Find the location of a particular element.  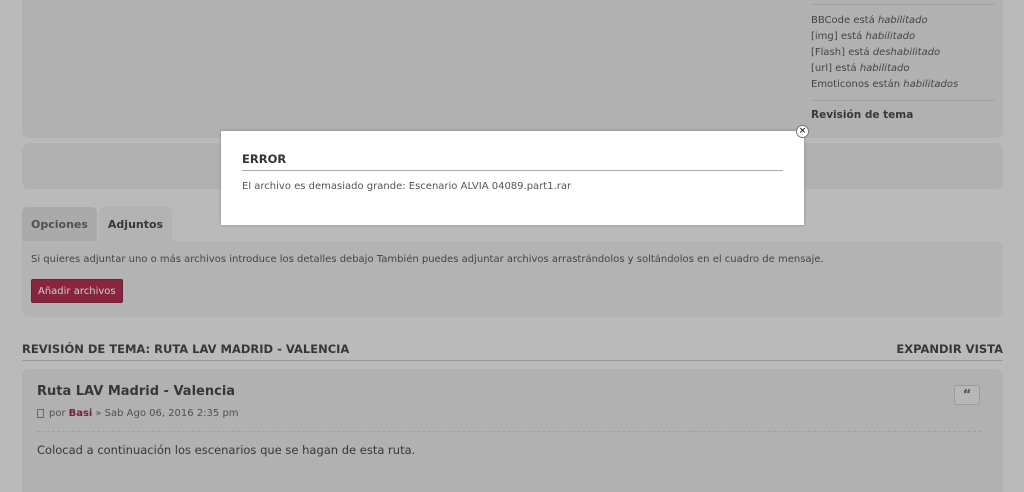

close-icon: × is located at coordinates (802, 131).